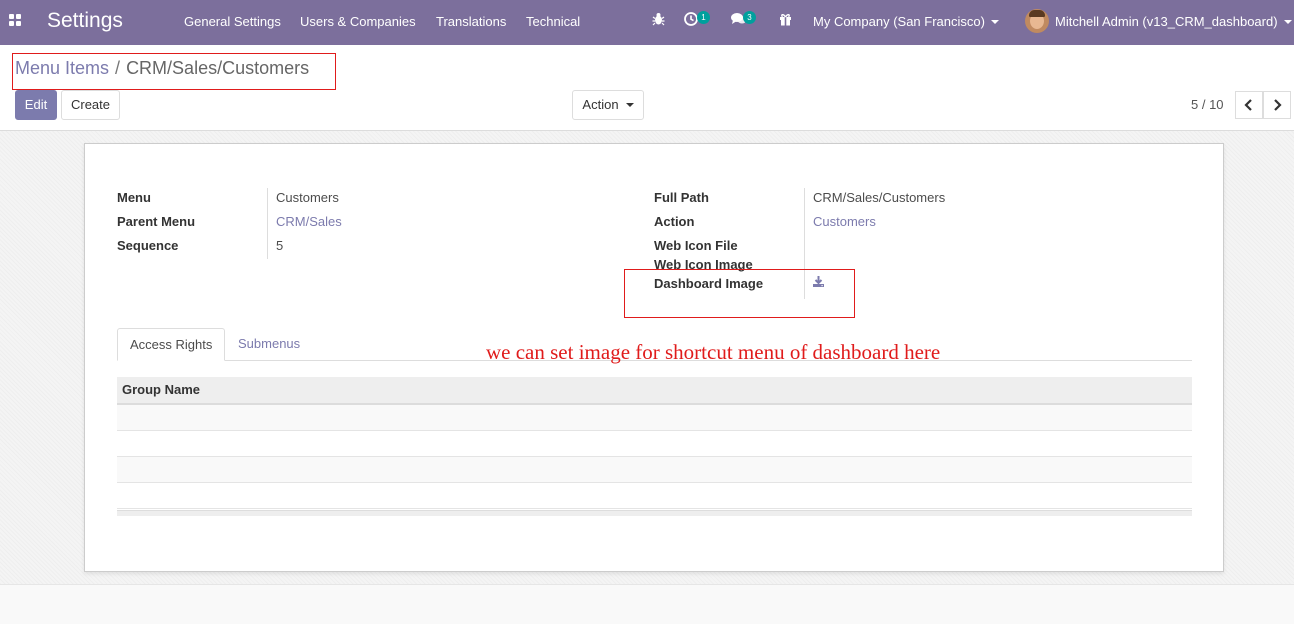 The image size is (1294, 624). What do you see at coordinates (148, 245) in the screenshot?
I see `sequence-label: Sequence` at bounding box center [148, 245].